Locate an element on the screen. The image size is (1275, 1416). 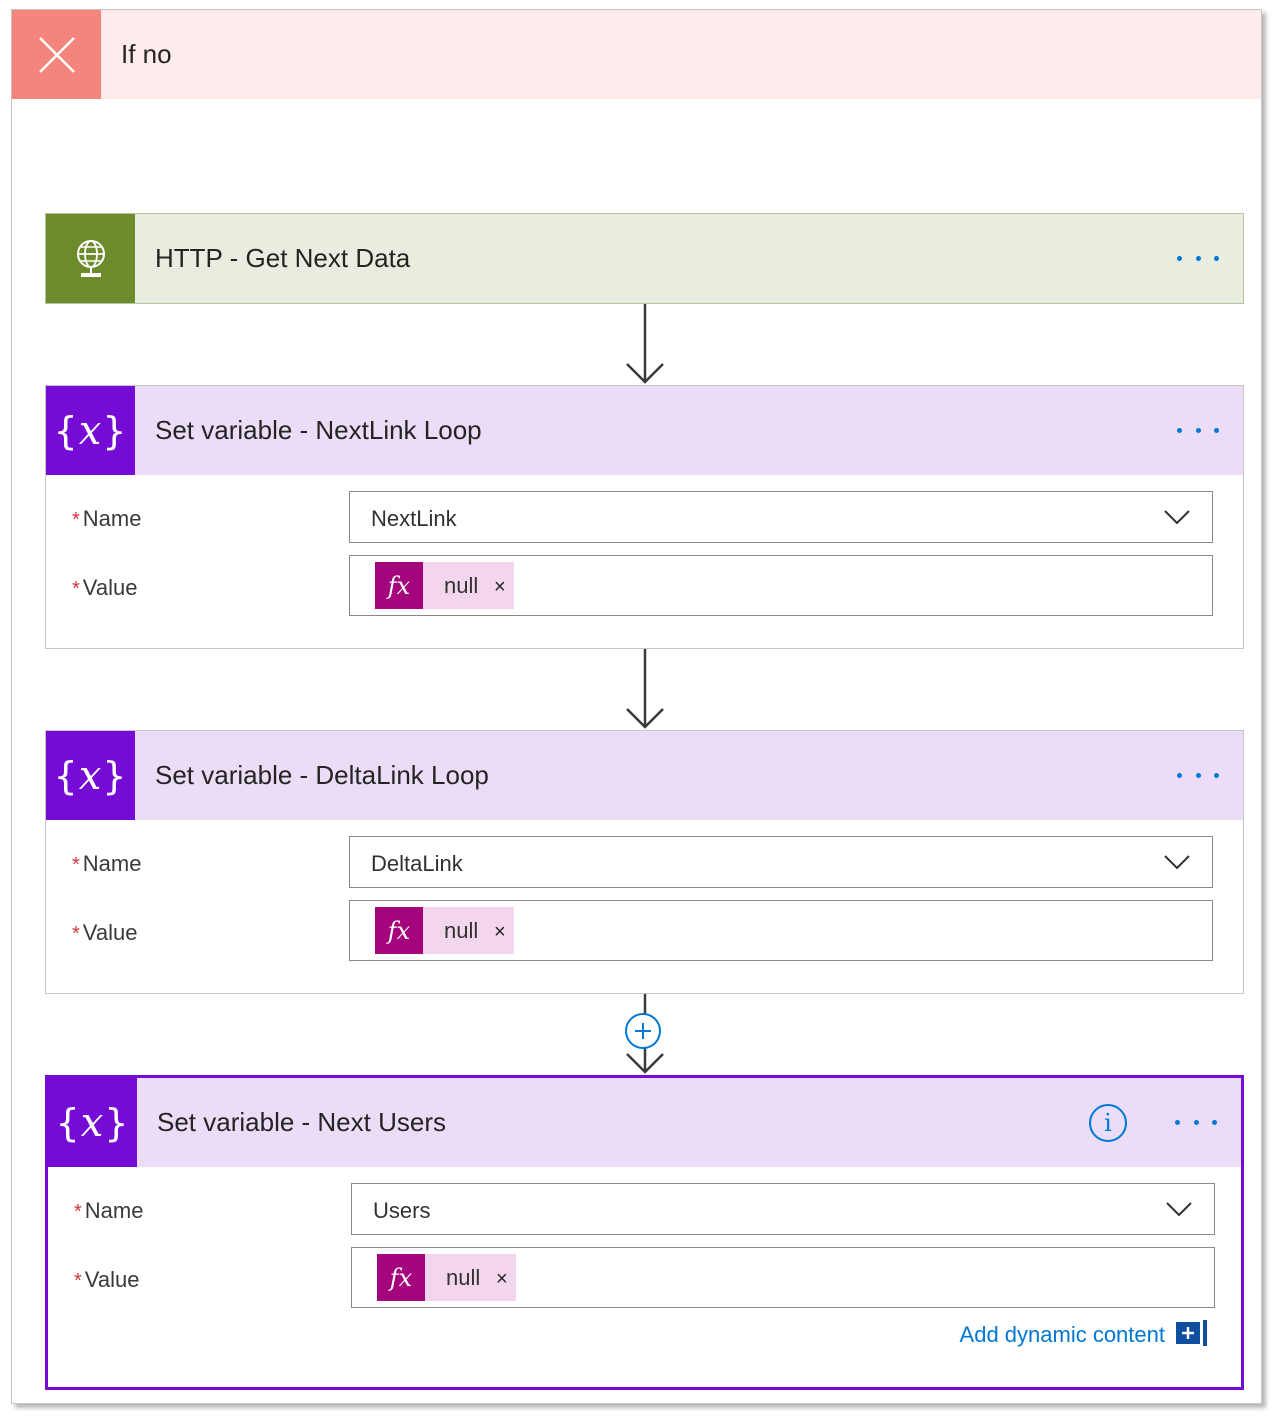
action-title: Set variable - Next Users is located at coordinates (301, 1122).